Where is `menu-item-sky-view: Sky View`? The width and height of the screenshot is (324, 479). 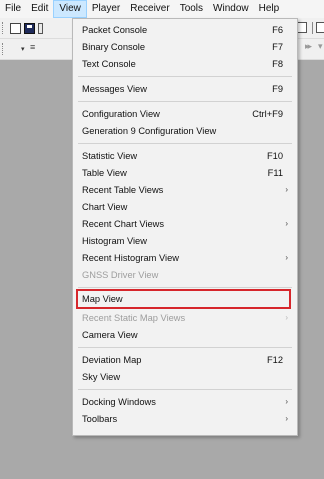
menu-item-sky-view: Sky View is located at coordinates (185, 377).